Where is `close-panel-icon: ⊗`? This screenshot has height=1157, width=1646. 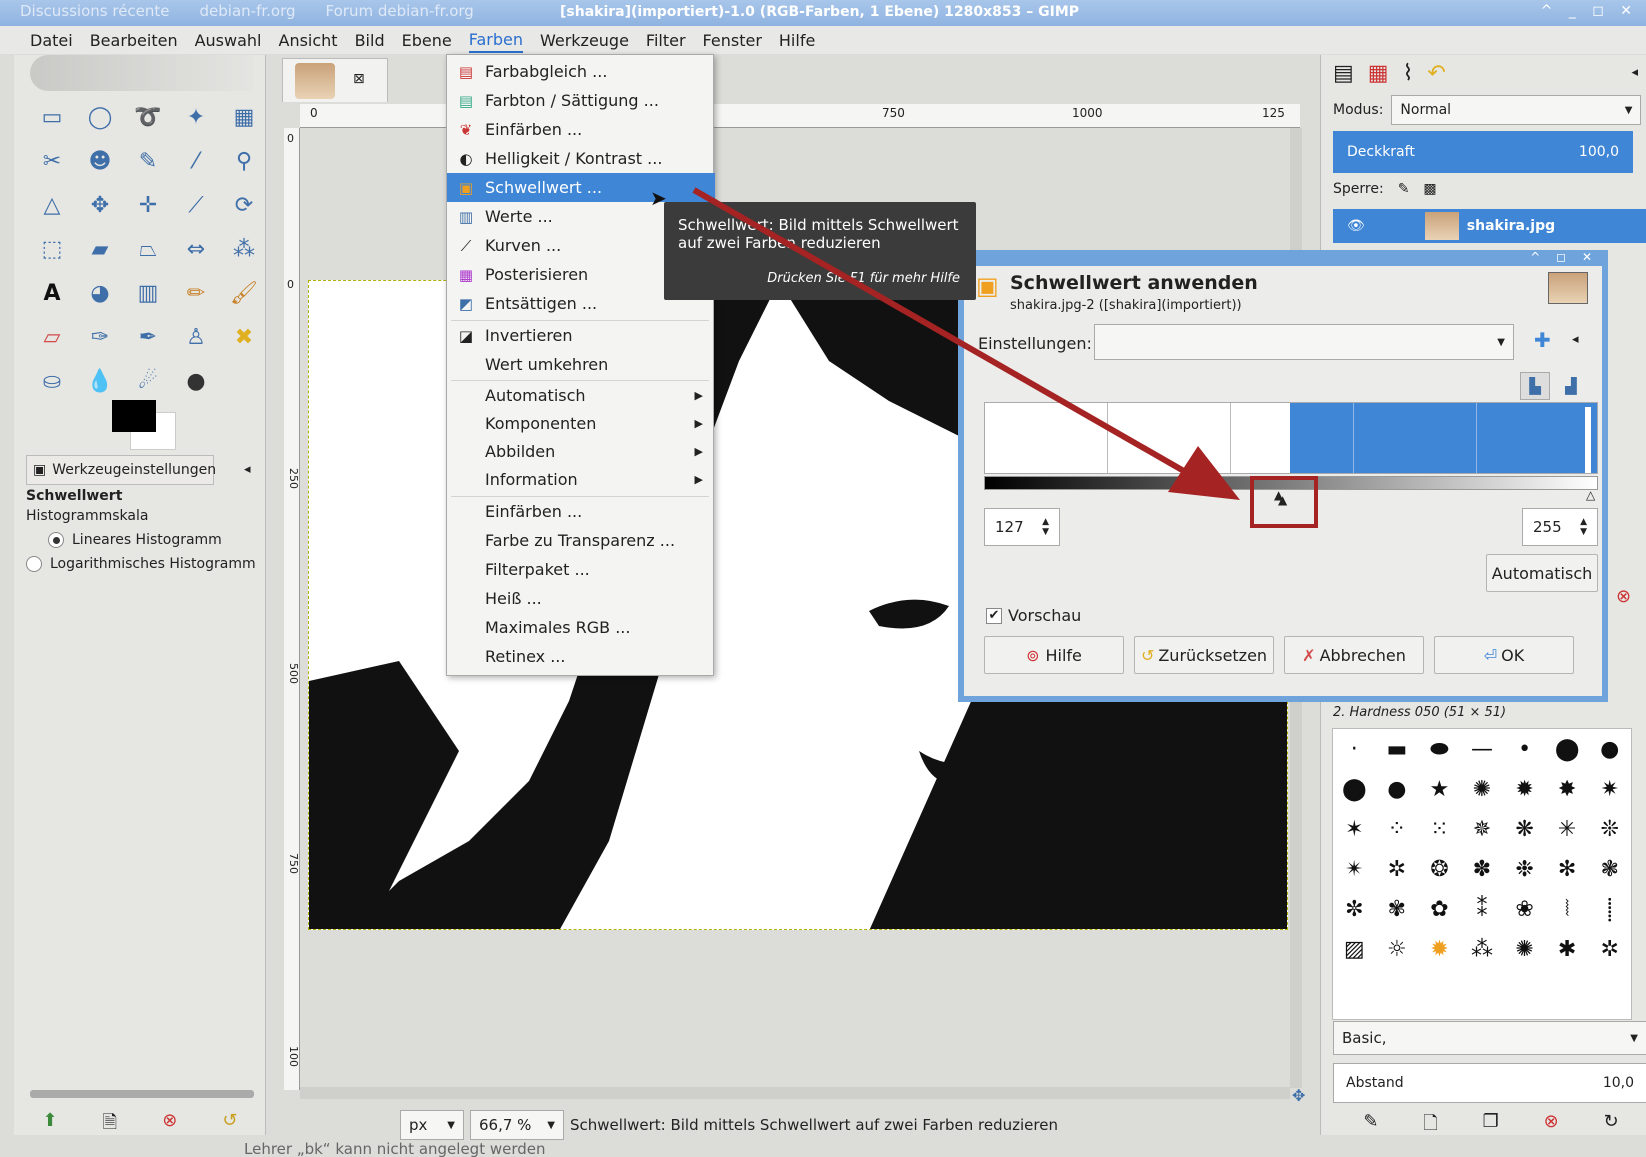 close-panel-icon: ⊗ is located at coordinates (1623, 596).